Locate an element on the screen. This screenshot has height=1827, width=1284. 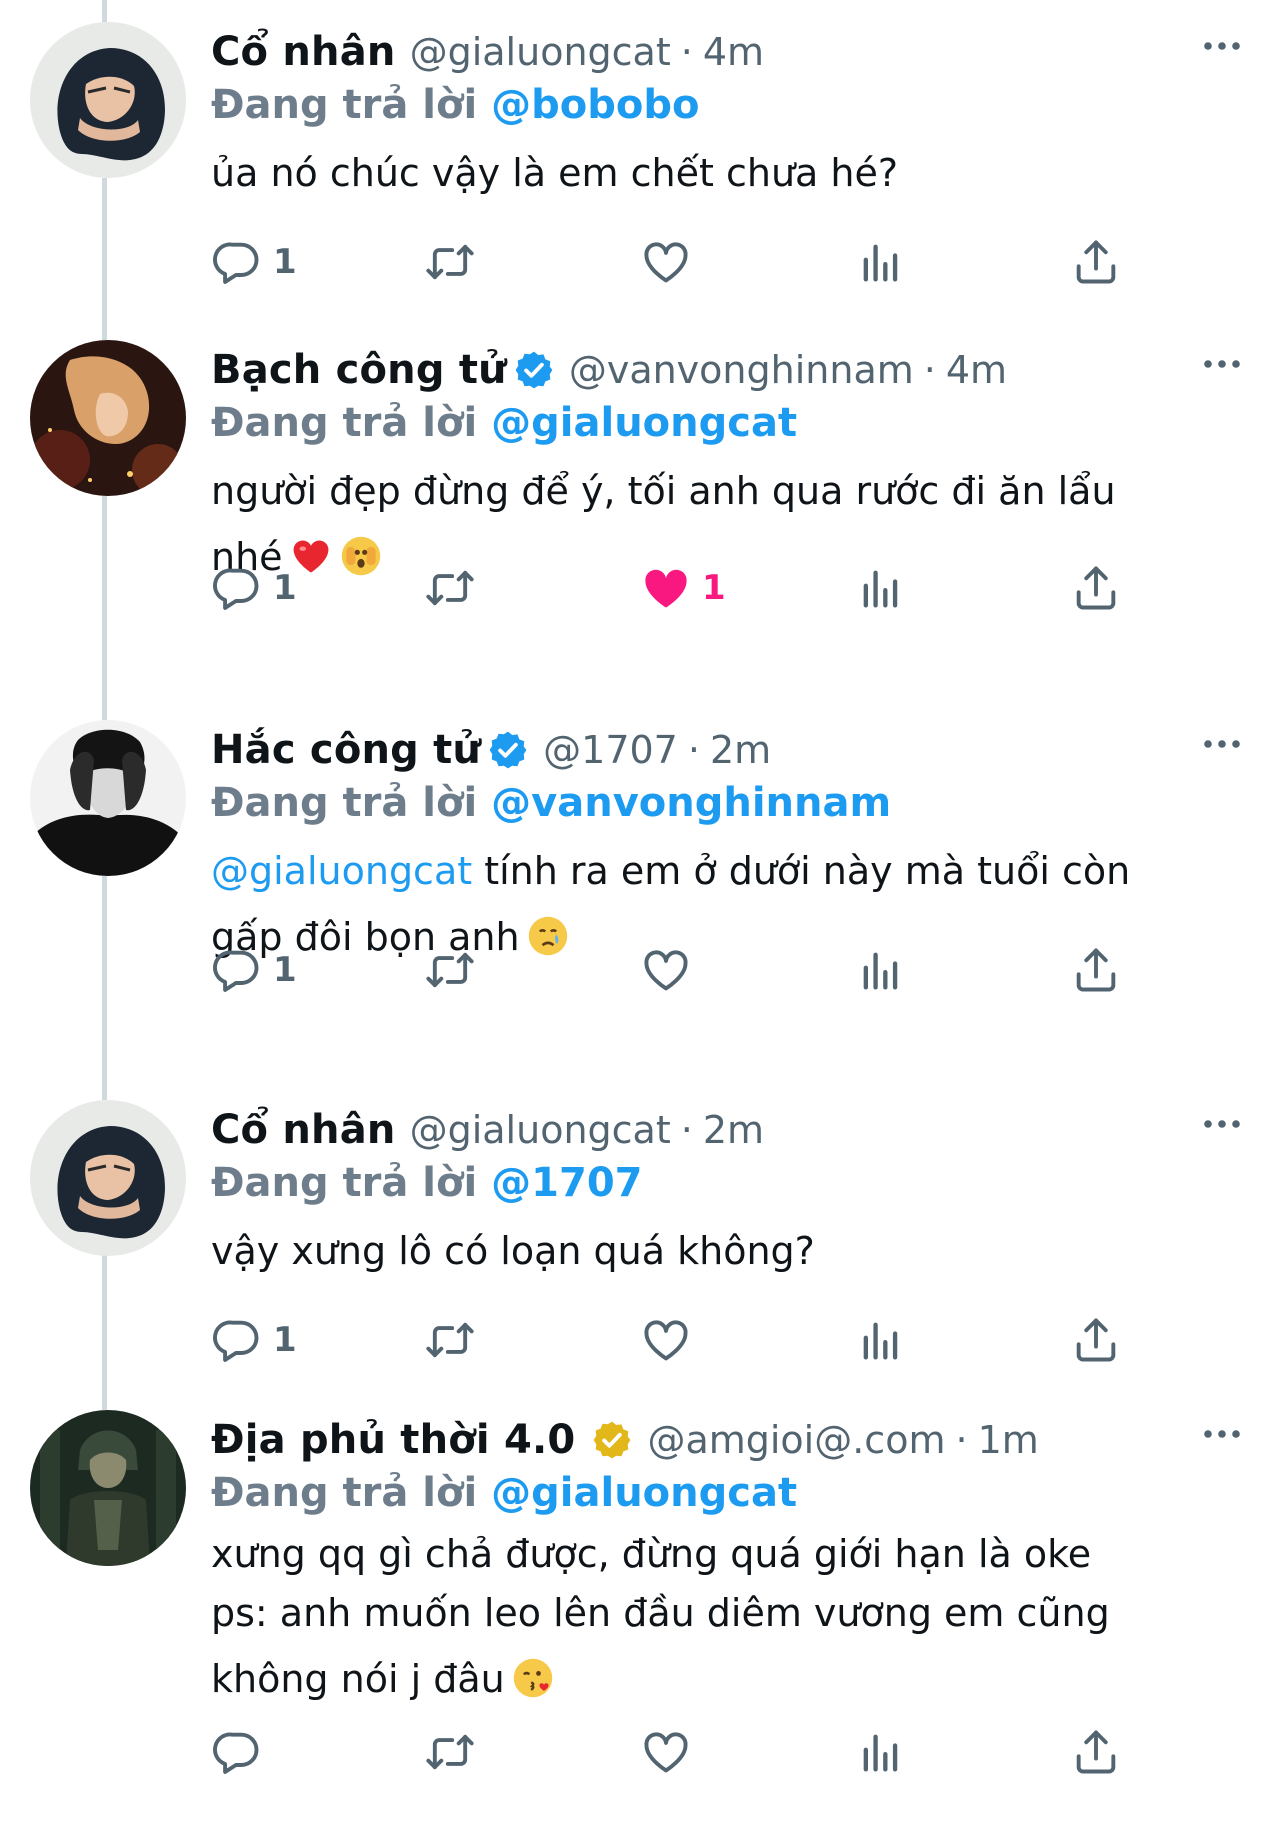
replying-to-mention: @bobobo is located at coordinates (595, 105).